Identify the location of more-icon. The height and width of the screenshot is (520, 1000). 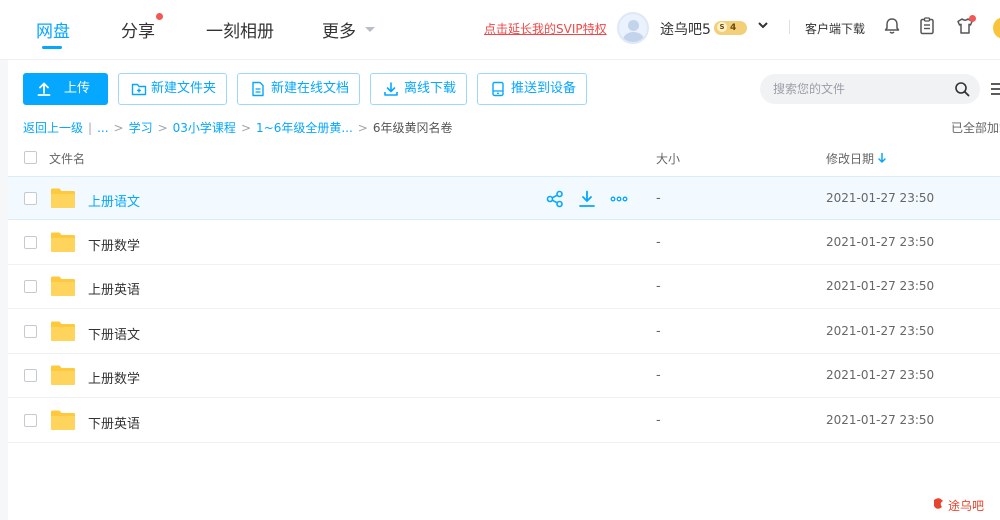
(619, 199).